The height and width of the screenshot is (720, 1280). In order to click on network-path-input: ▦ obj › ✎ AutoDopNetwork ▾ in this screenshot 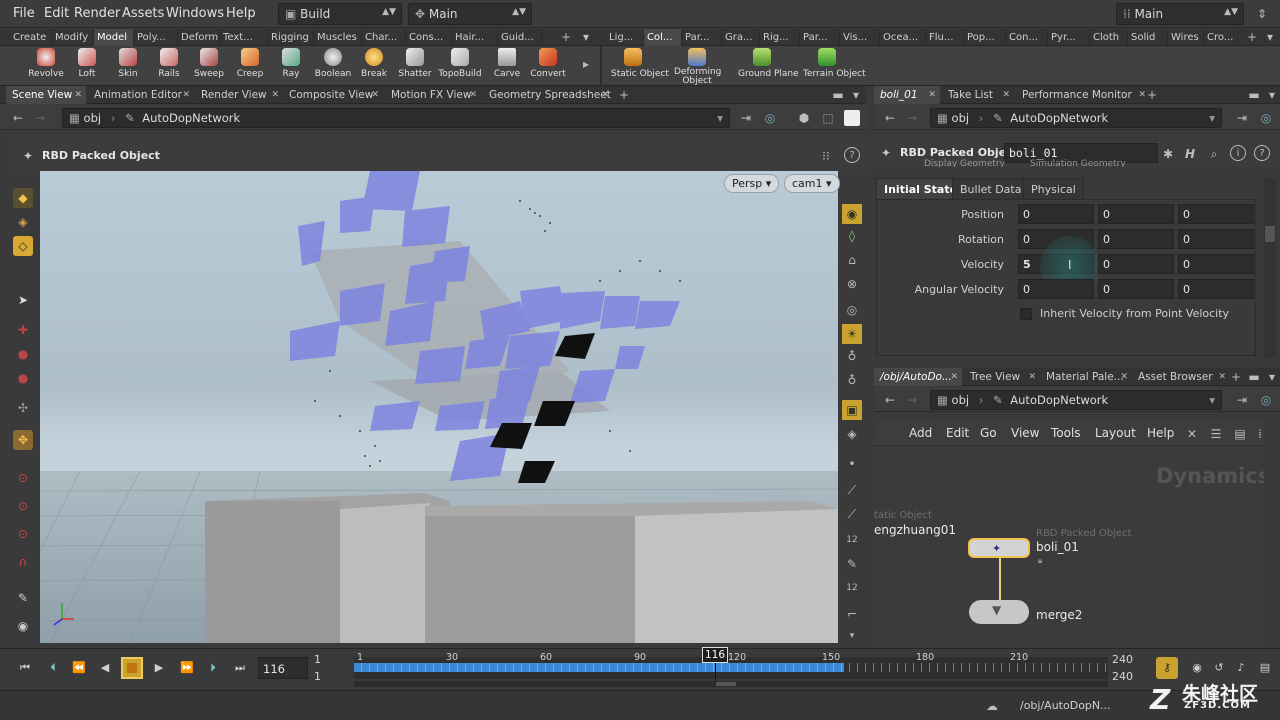, I will do `click(1076, 400)`.